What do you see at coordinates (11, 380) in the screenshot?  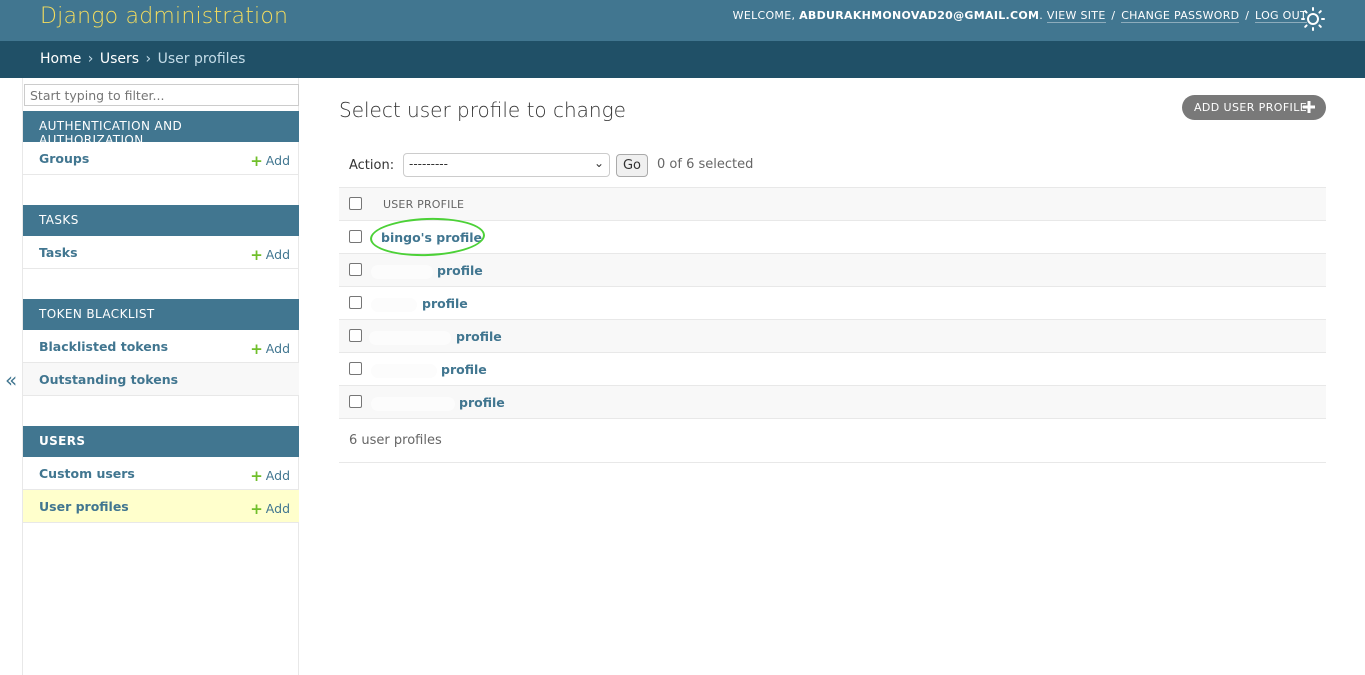 I see `toggle-sidebar-button: «` at bounding box center [11, 380].